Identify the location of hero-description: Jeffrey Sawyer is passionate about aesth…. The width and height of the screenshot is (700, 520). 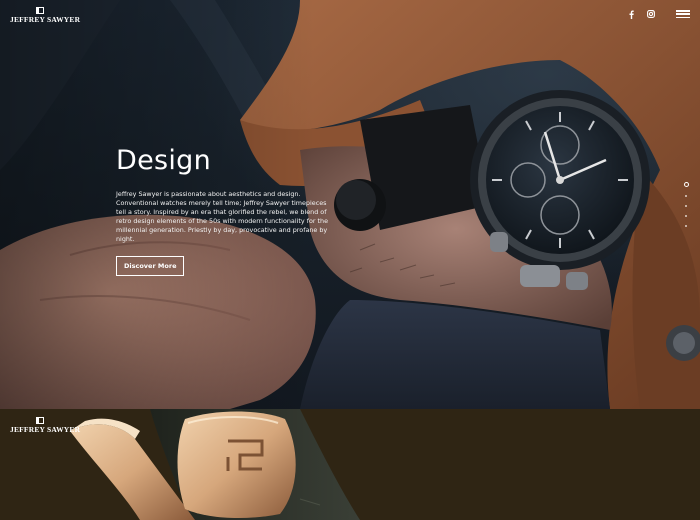
(222, 216).